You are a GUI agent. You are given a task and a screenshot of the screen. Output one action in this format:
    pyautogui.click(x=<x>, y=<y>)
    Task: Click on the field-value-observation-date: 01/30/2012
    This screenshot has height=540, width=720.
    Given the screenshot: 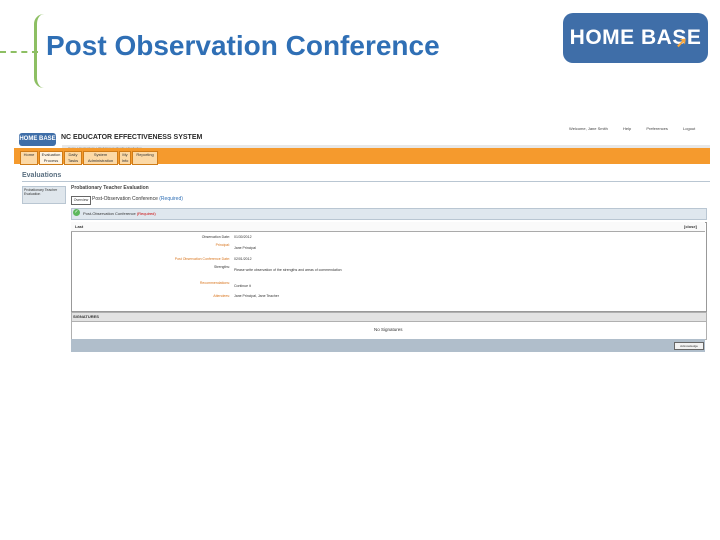 What is the action you would take?
    pyautogui.click(x=243, y=237)
    